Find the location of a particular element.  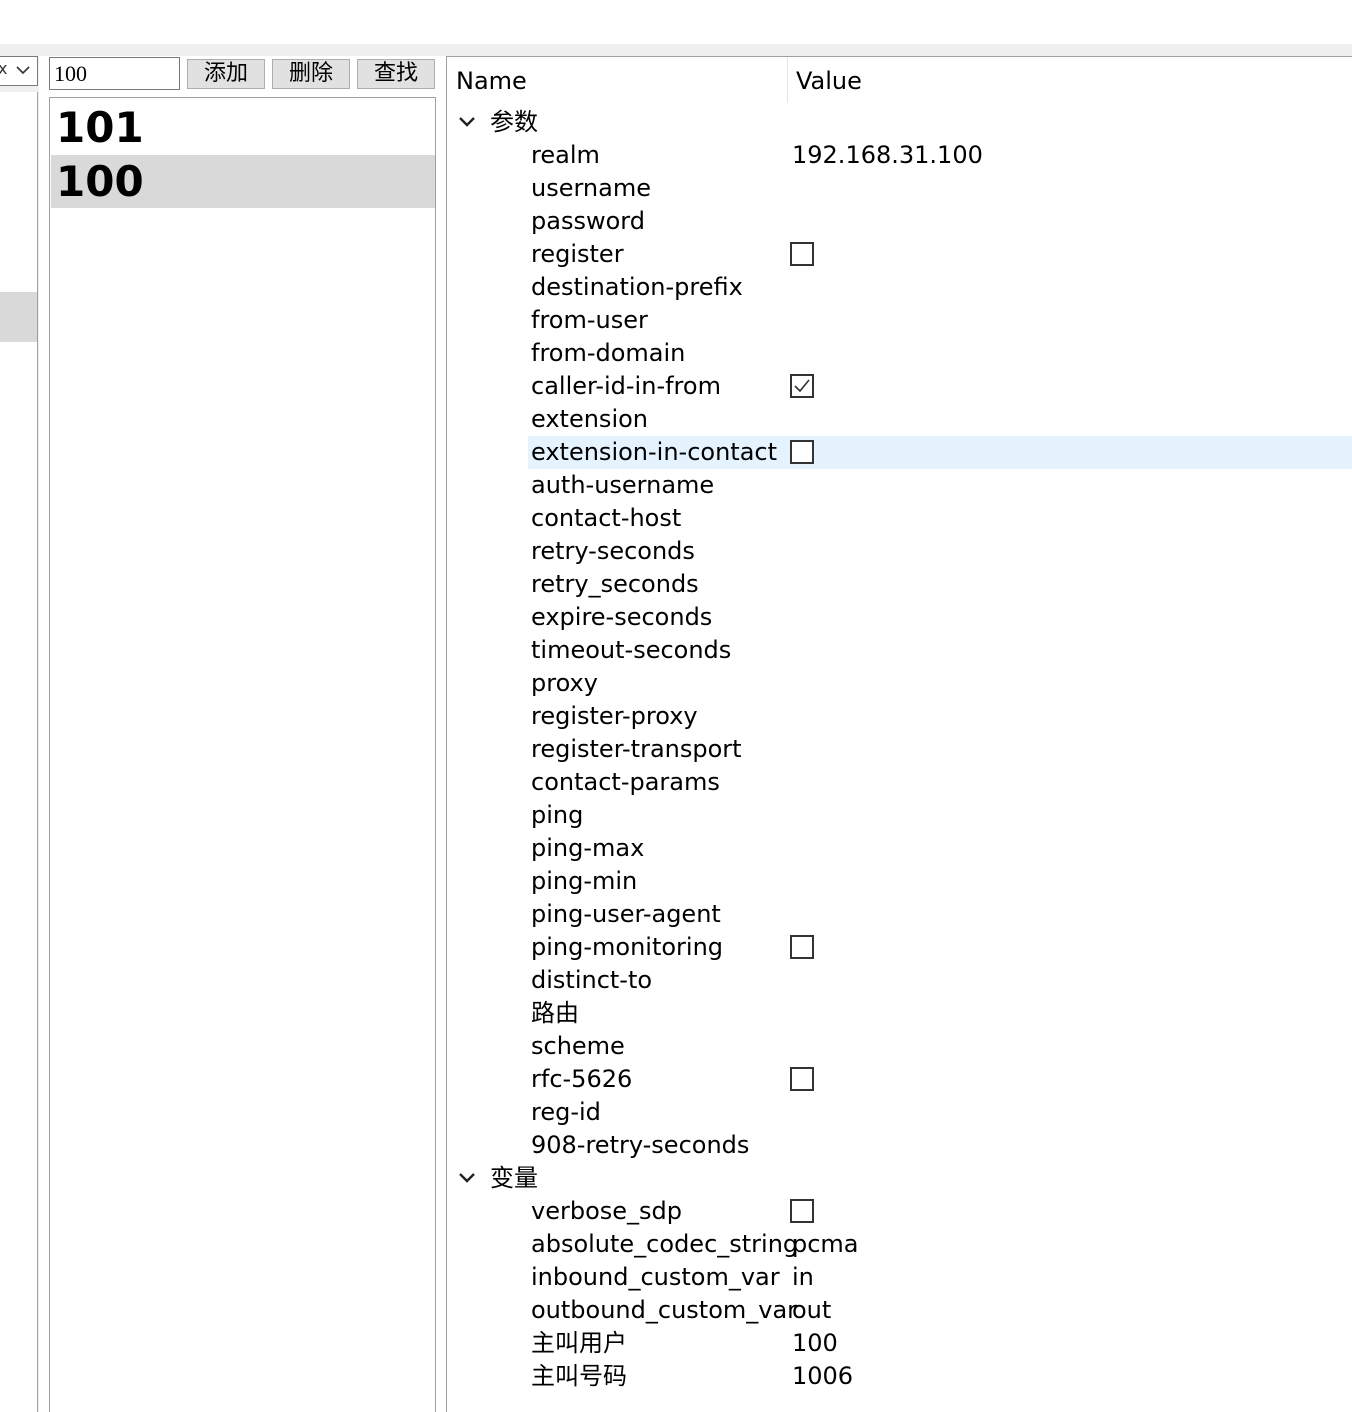

list-item: 101 is located at coordinates (243, 127).